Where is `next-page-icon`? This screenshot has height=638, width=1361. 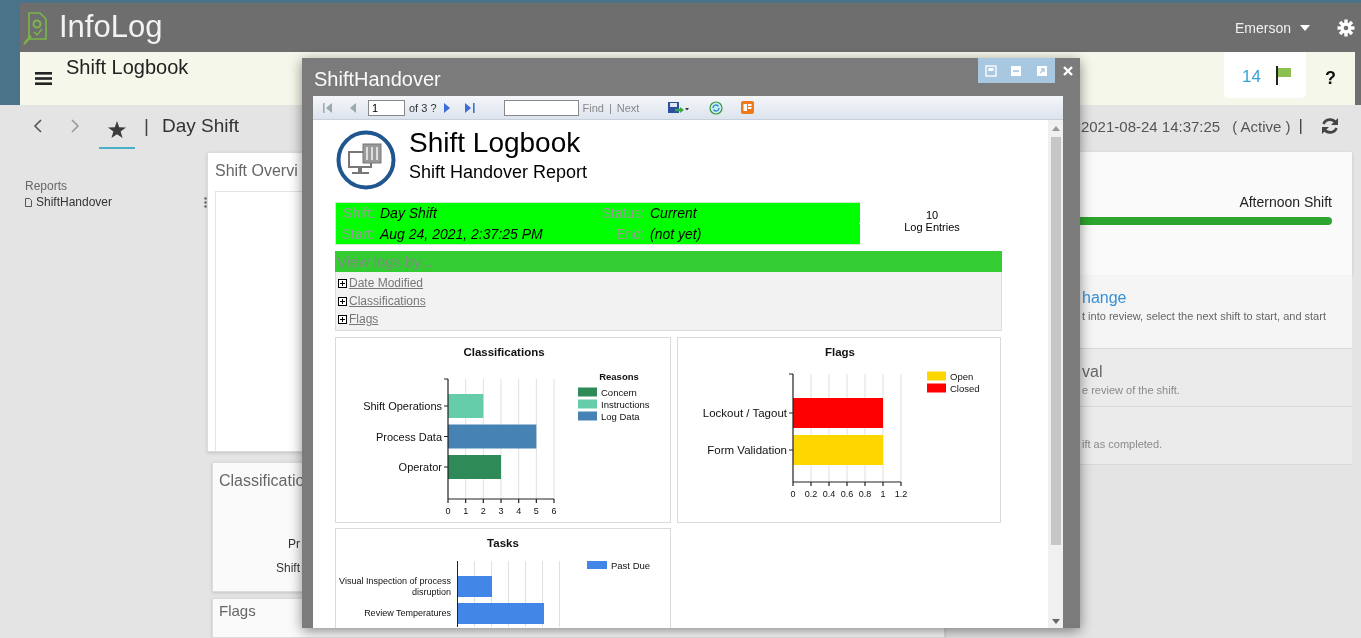
next-page-icon is located at coordinates (446, 107).